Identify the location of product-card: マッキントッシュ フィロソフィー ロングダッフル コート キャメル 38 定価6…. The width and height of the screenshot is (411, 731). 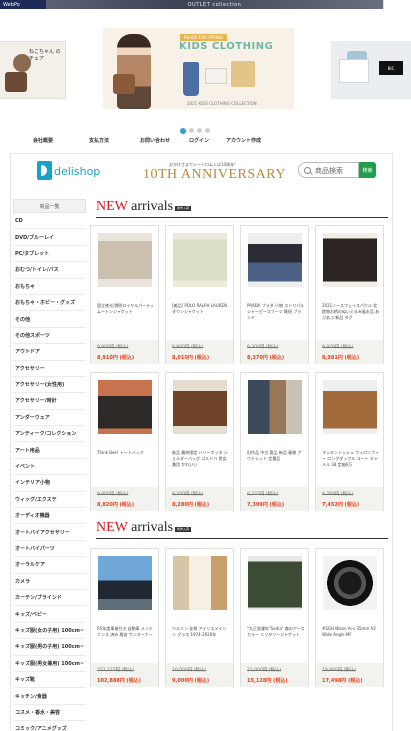
(349, 441).